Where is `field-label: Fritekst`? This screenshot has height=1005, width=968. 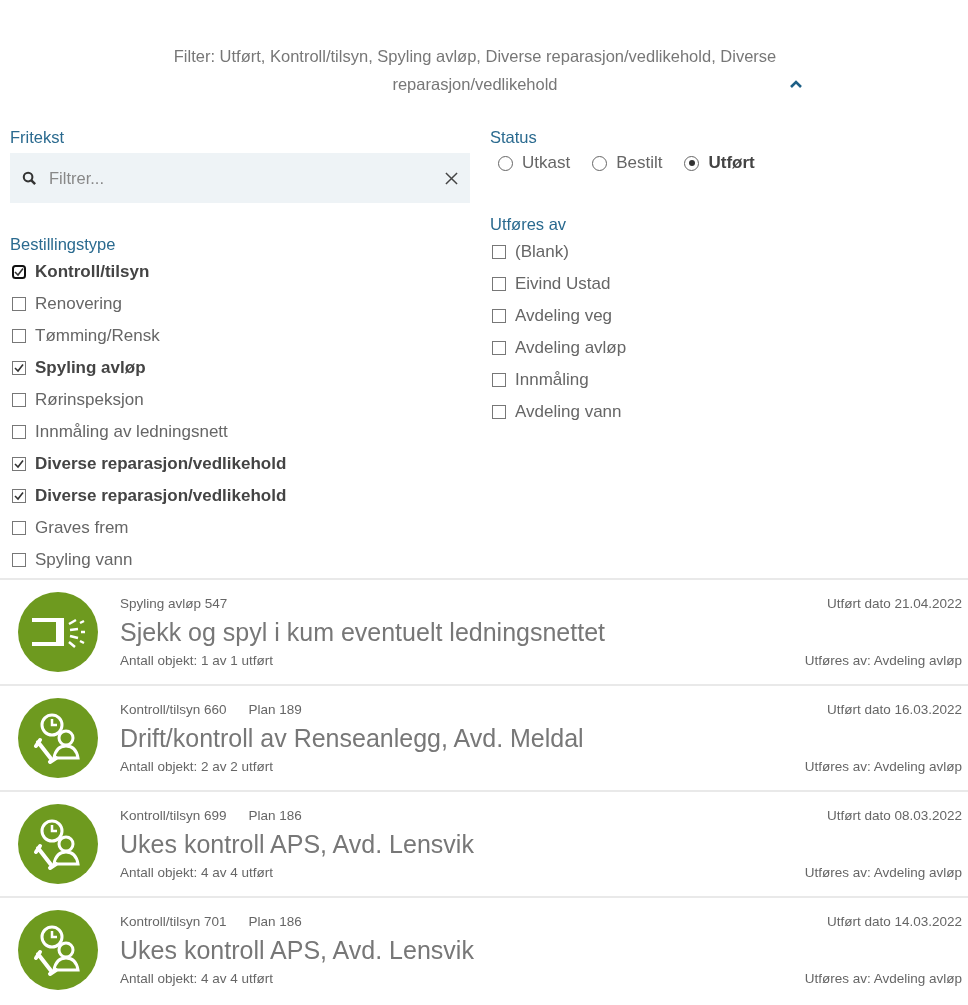
field-label: Fritekst is located at coordinates (38, 137).